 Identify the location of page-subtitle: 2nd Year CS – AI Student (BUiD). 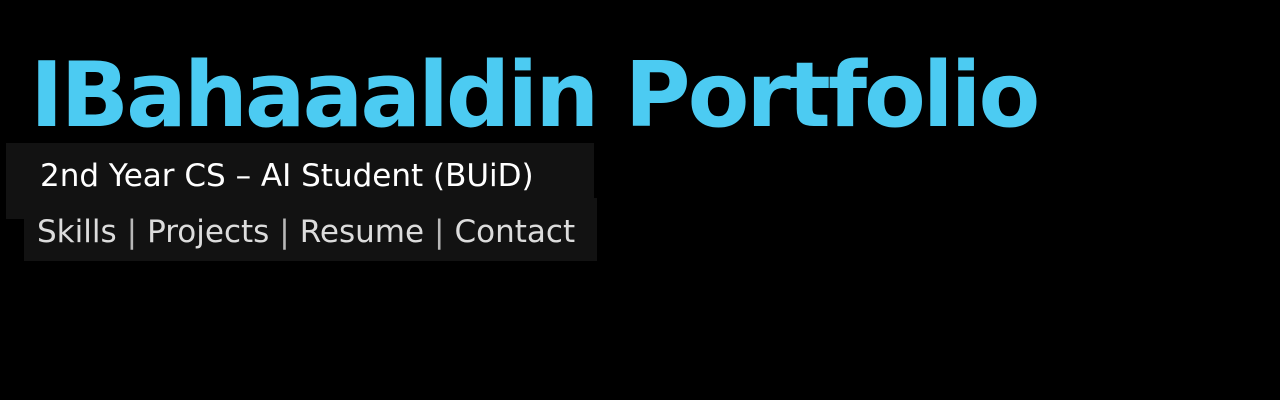
(287, 176).